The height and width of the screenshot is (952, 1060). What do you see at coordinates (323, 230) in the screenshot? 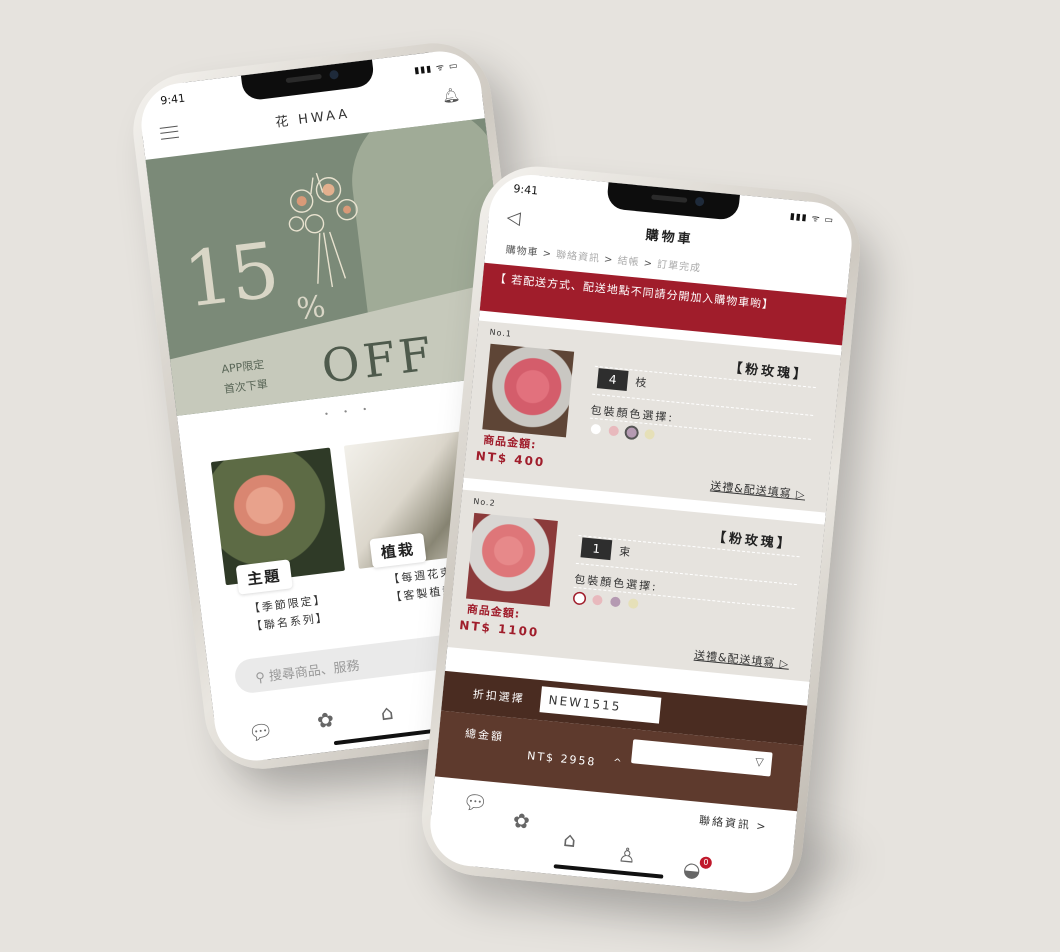
I see `bouquet-illustration-icon` at bounding box center [323, 230].